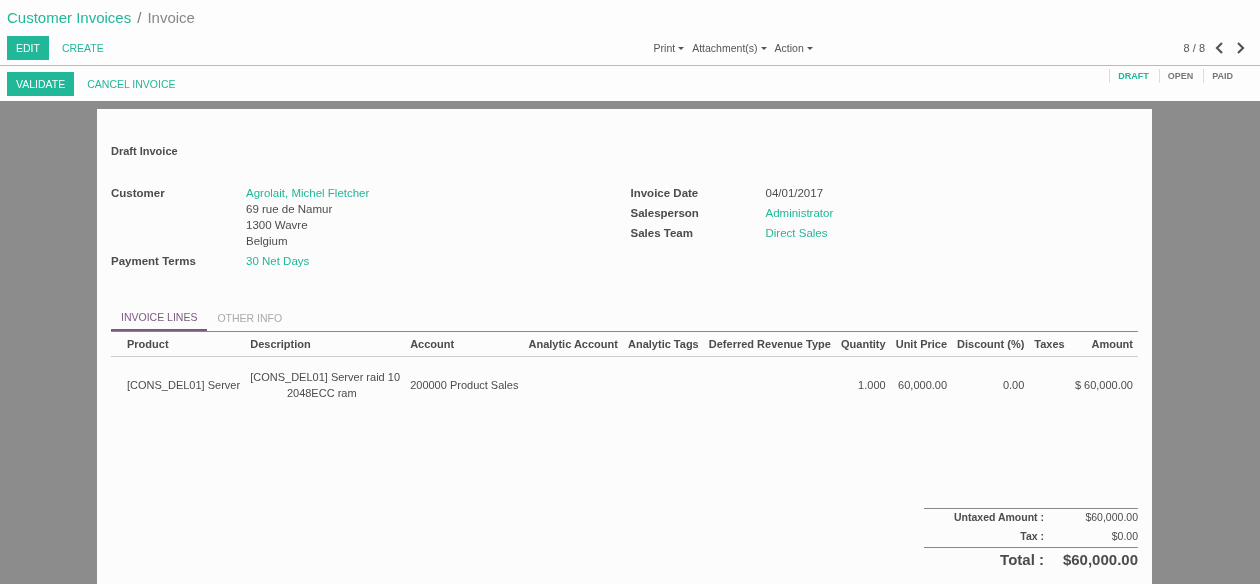  Describe the element at coordinates (325, 385) in the screenshot. I see `table-cell-text: [CONS_DEL01] Server raid 10 2048ECC ram` at that location.